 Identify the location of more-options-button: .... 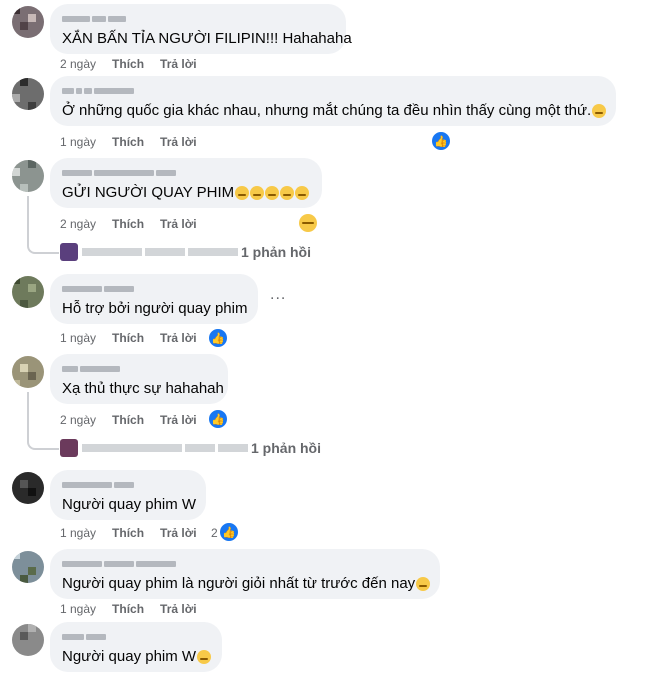
(278, 295).